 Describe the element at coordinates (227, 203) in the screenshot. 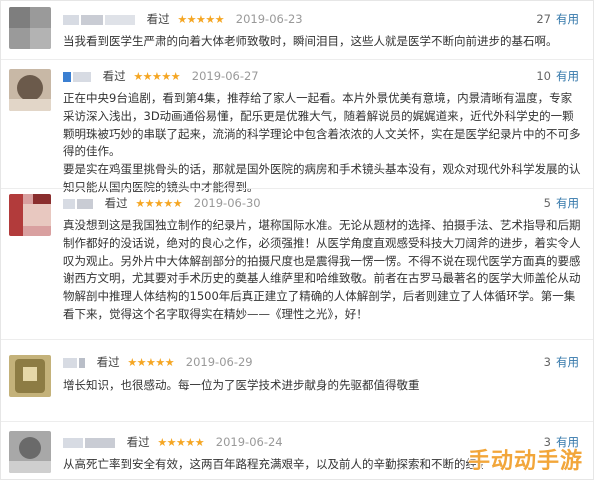

I see `review-date: 2019-06-30` at that location.